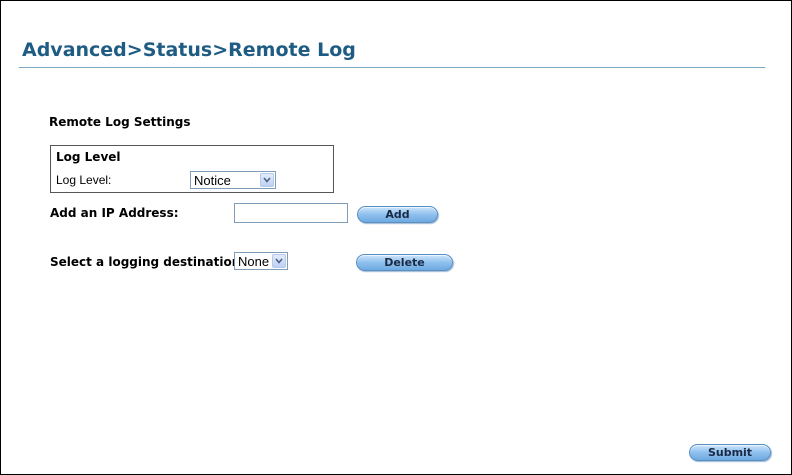  What do you see at coordinates (404, 262) in the screenshot?
I see `delete-button: Delete` at bounding box center [404, 262].